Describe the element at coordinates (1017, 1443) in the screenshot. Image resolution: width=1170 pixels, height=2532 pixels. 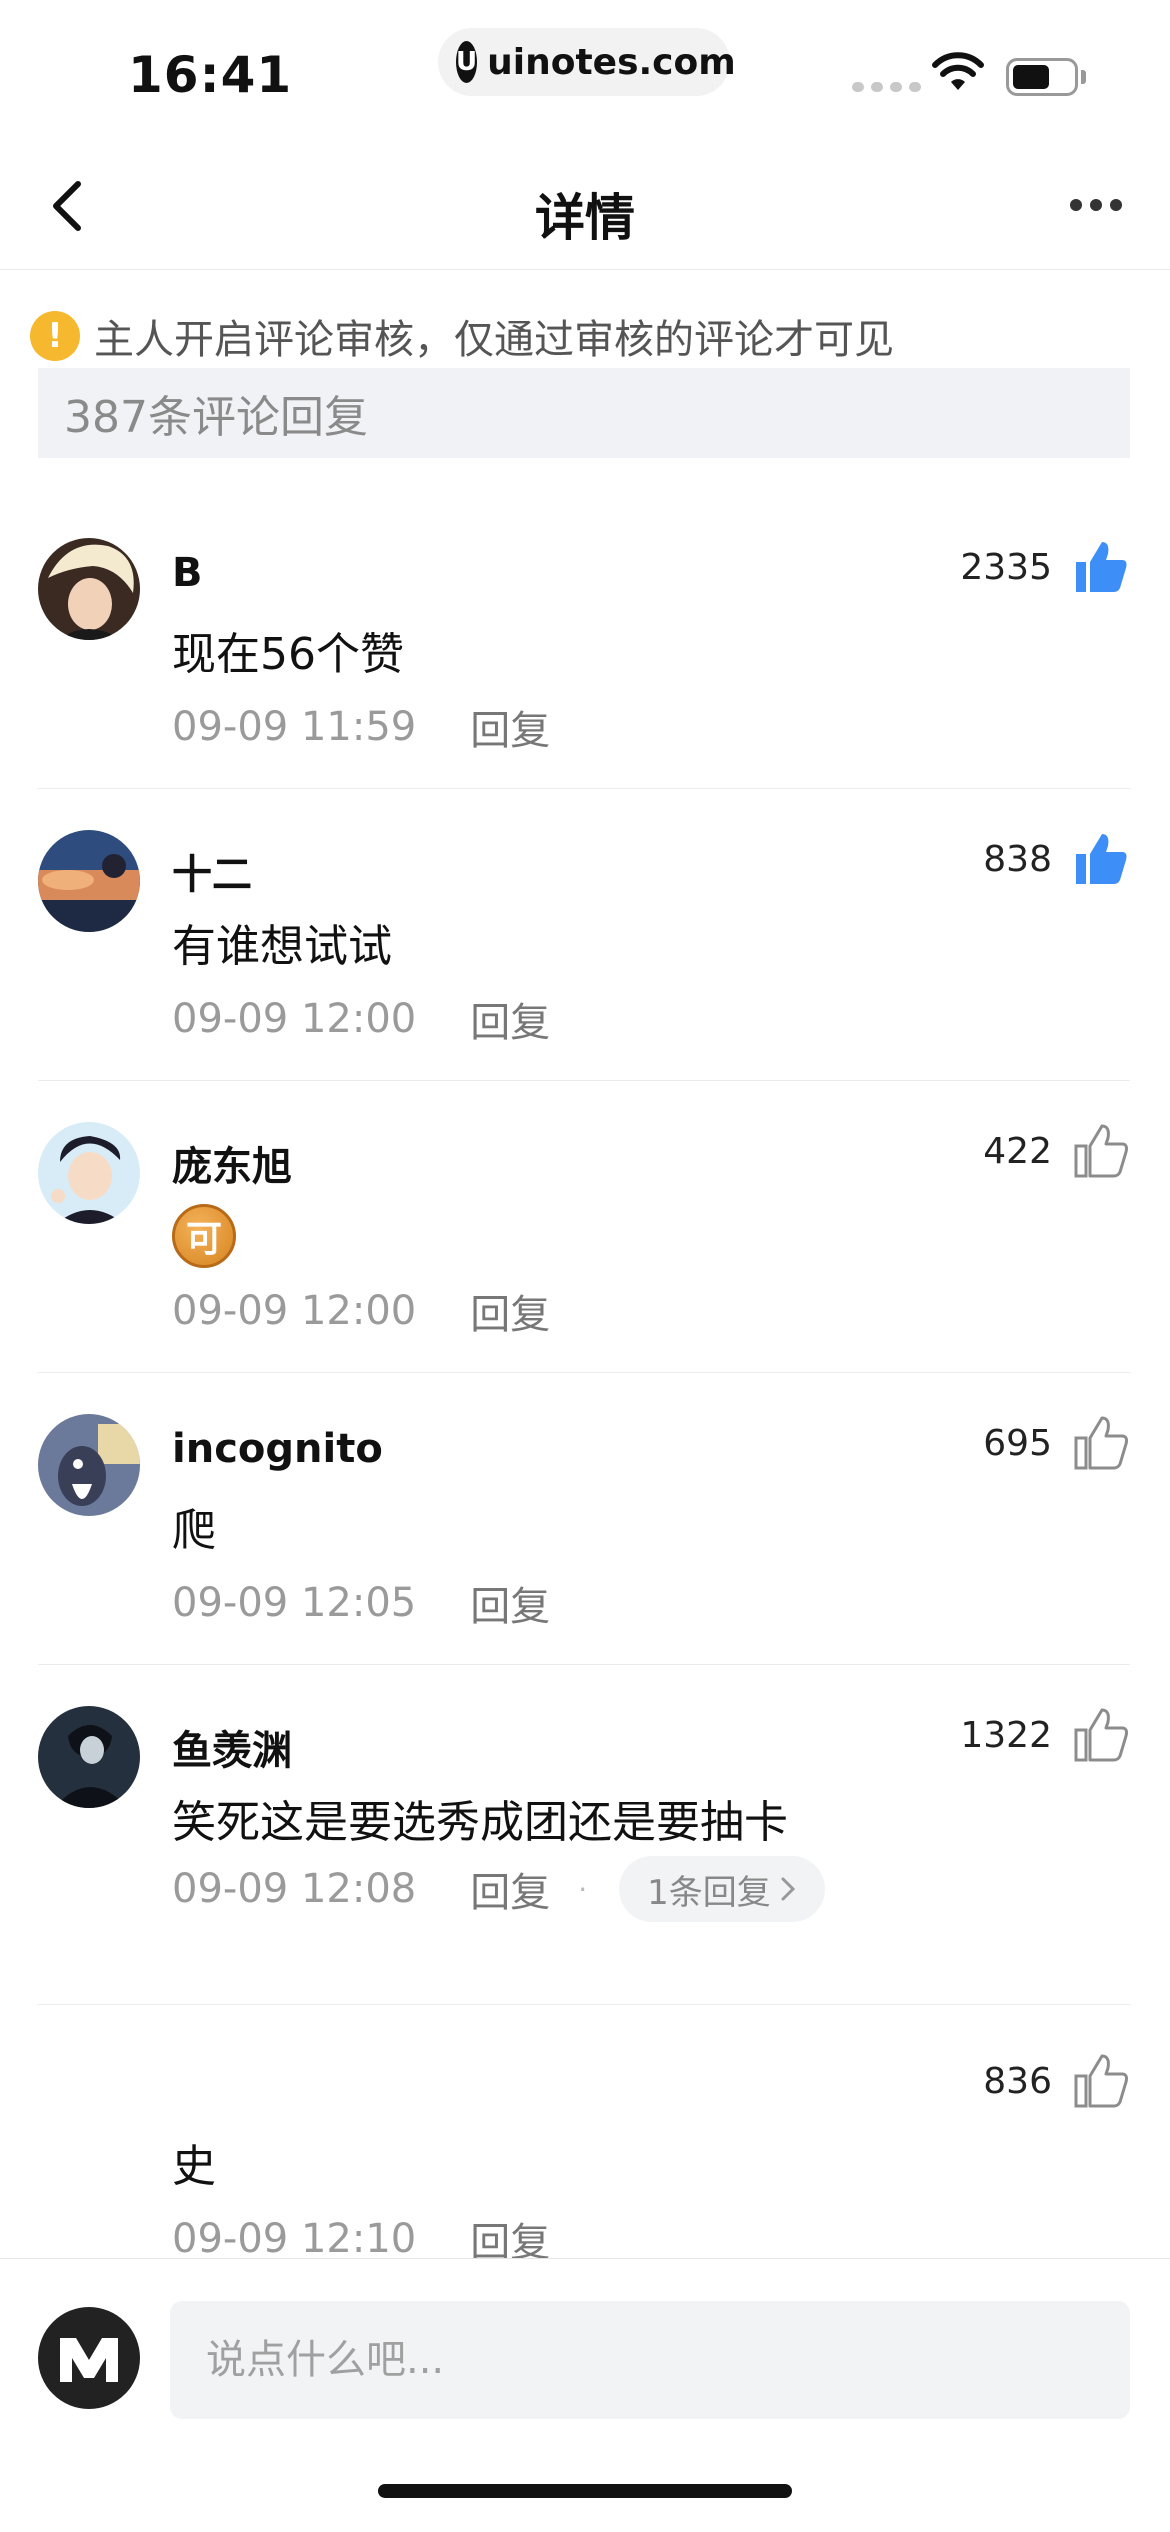
I see `like-count: 695` at that location.